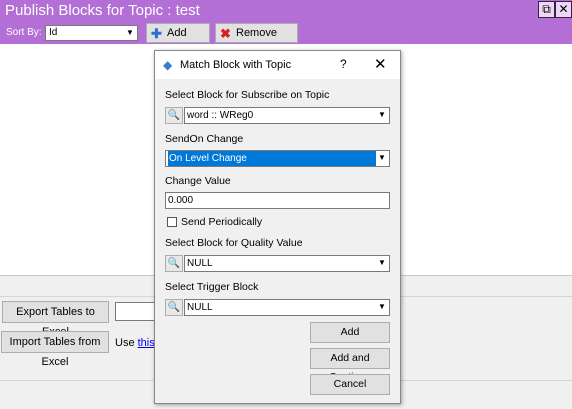  I want to click on send-periodically-label: Send Periodically, so click(222, 222).